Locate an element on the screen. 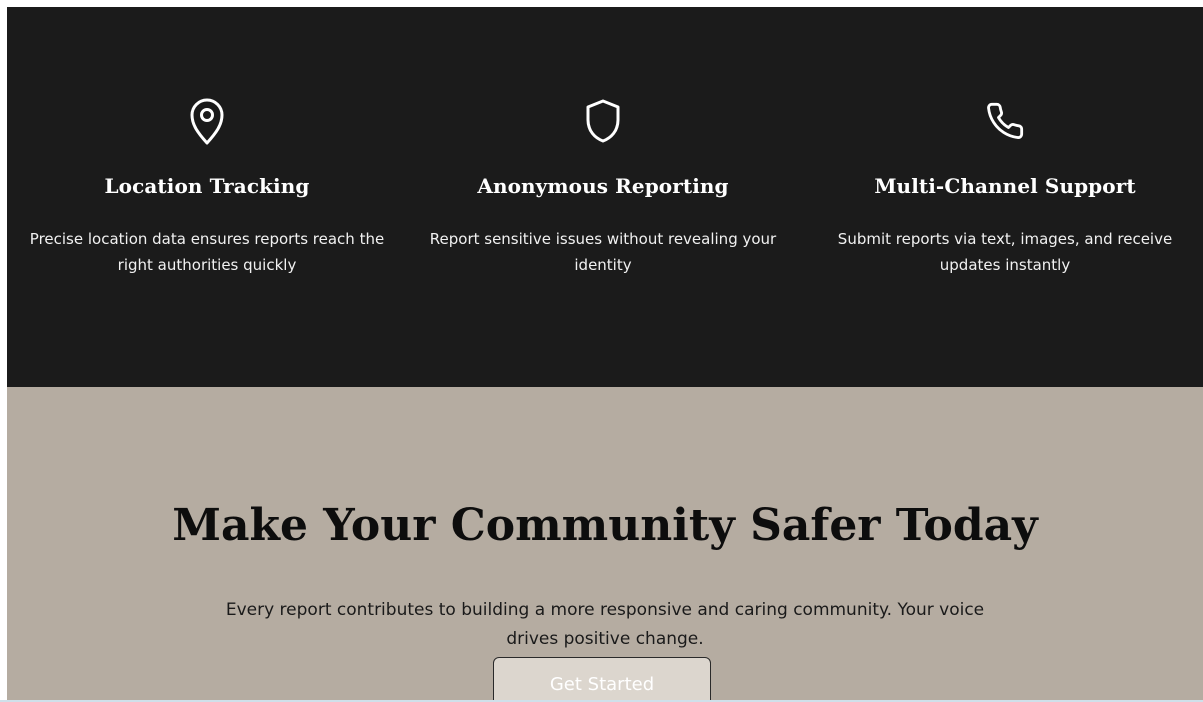  shield-icon is located at coordinates (603, 121).